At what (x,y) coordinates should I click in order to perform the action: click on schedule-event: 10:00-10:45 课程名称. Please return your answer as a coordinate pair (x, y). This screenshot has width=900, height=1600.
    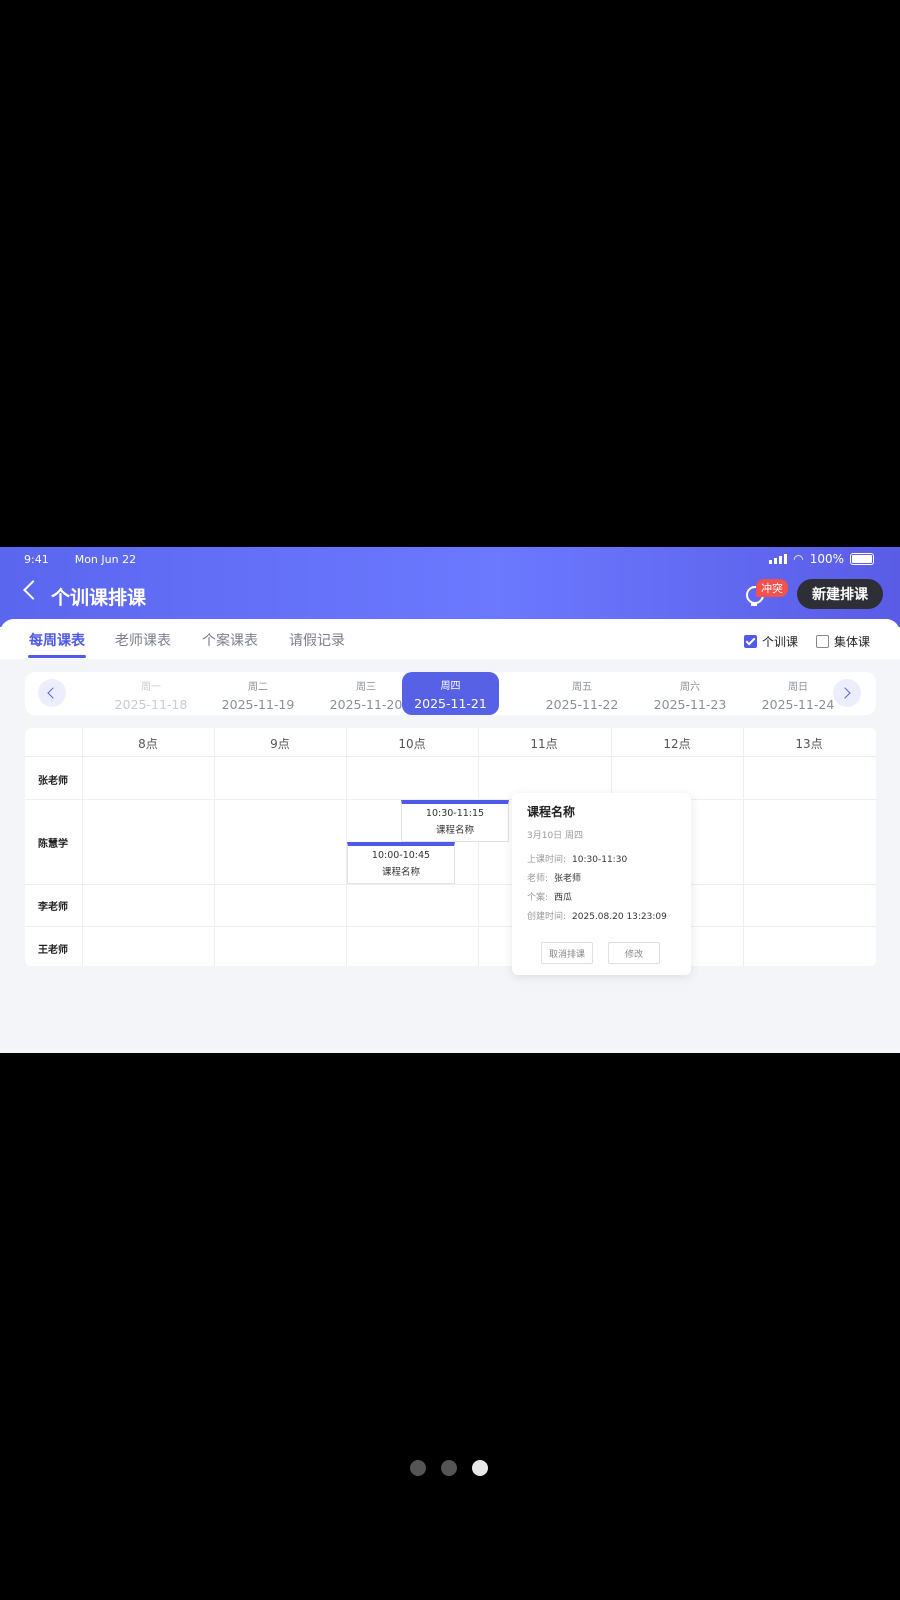
    Looking at the image, I should click on (401, 863).